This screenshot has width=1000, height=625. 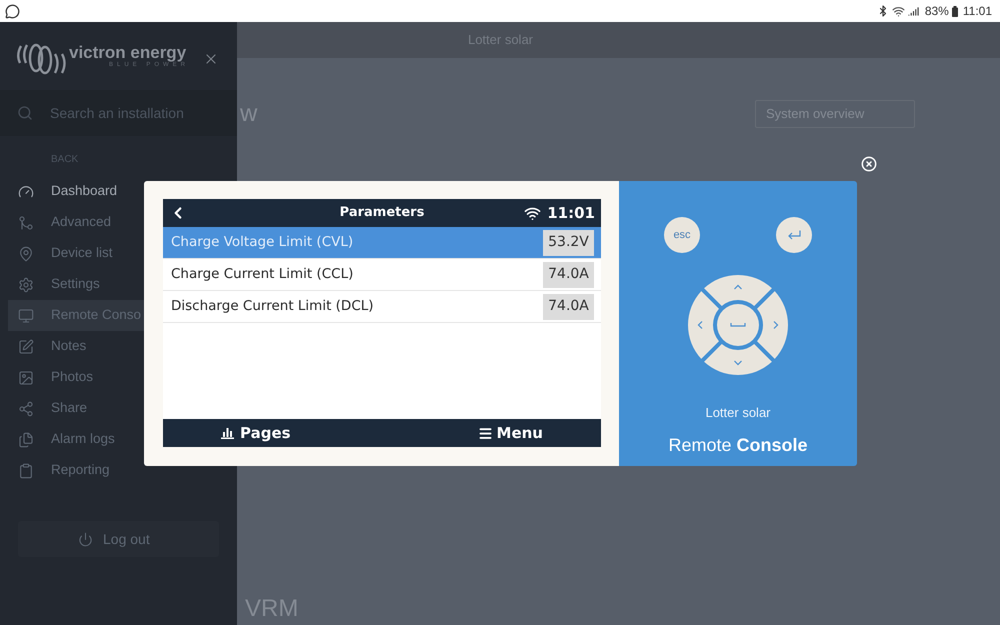 What do you see at coordinates (25, 113) in the screenshot?
I see `search-icon` at bounding box center [25, 113].